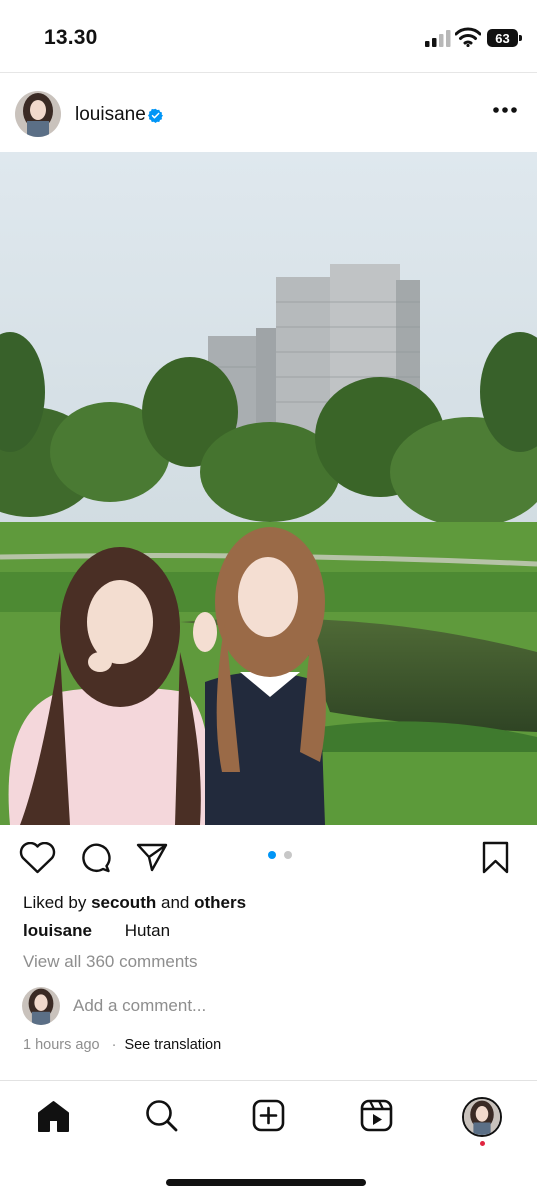 The height and width of the screenshot is (1201, 537). What do you see at coordinates (123, 902) in the screenshot?
I see `liked-by-user: secouth` at bounding box center [123, 902].